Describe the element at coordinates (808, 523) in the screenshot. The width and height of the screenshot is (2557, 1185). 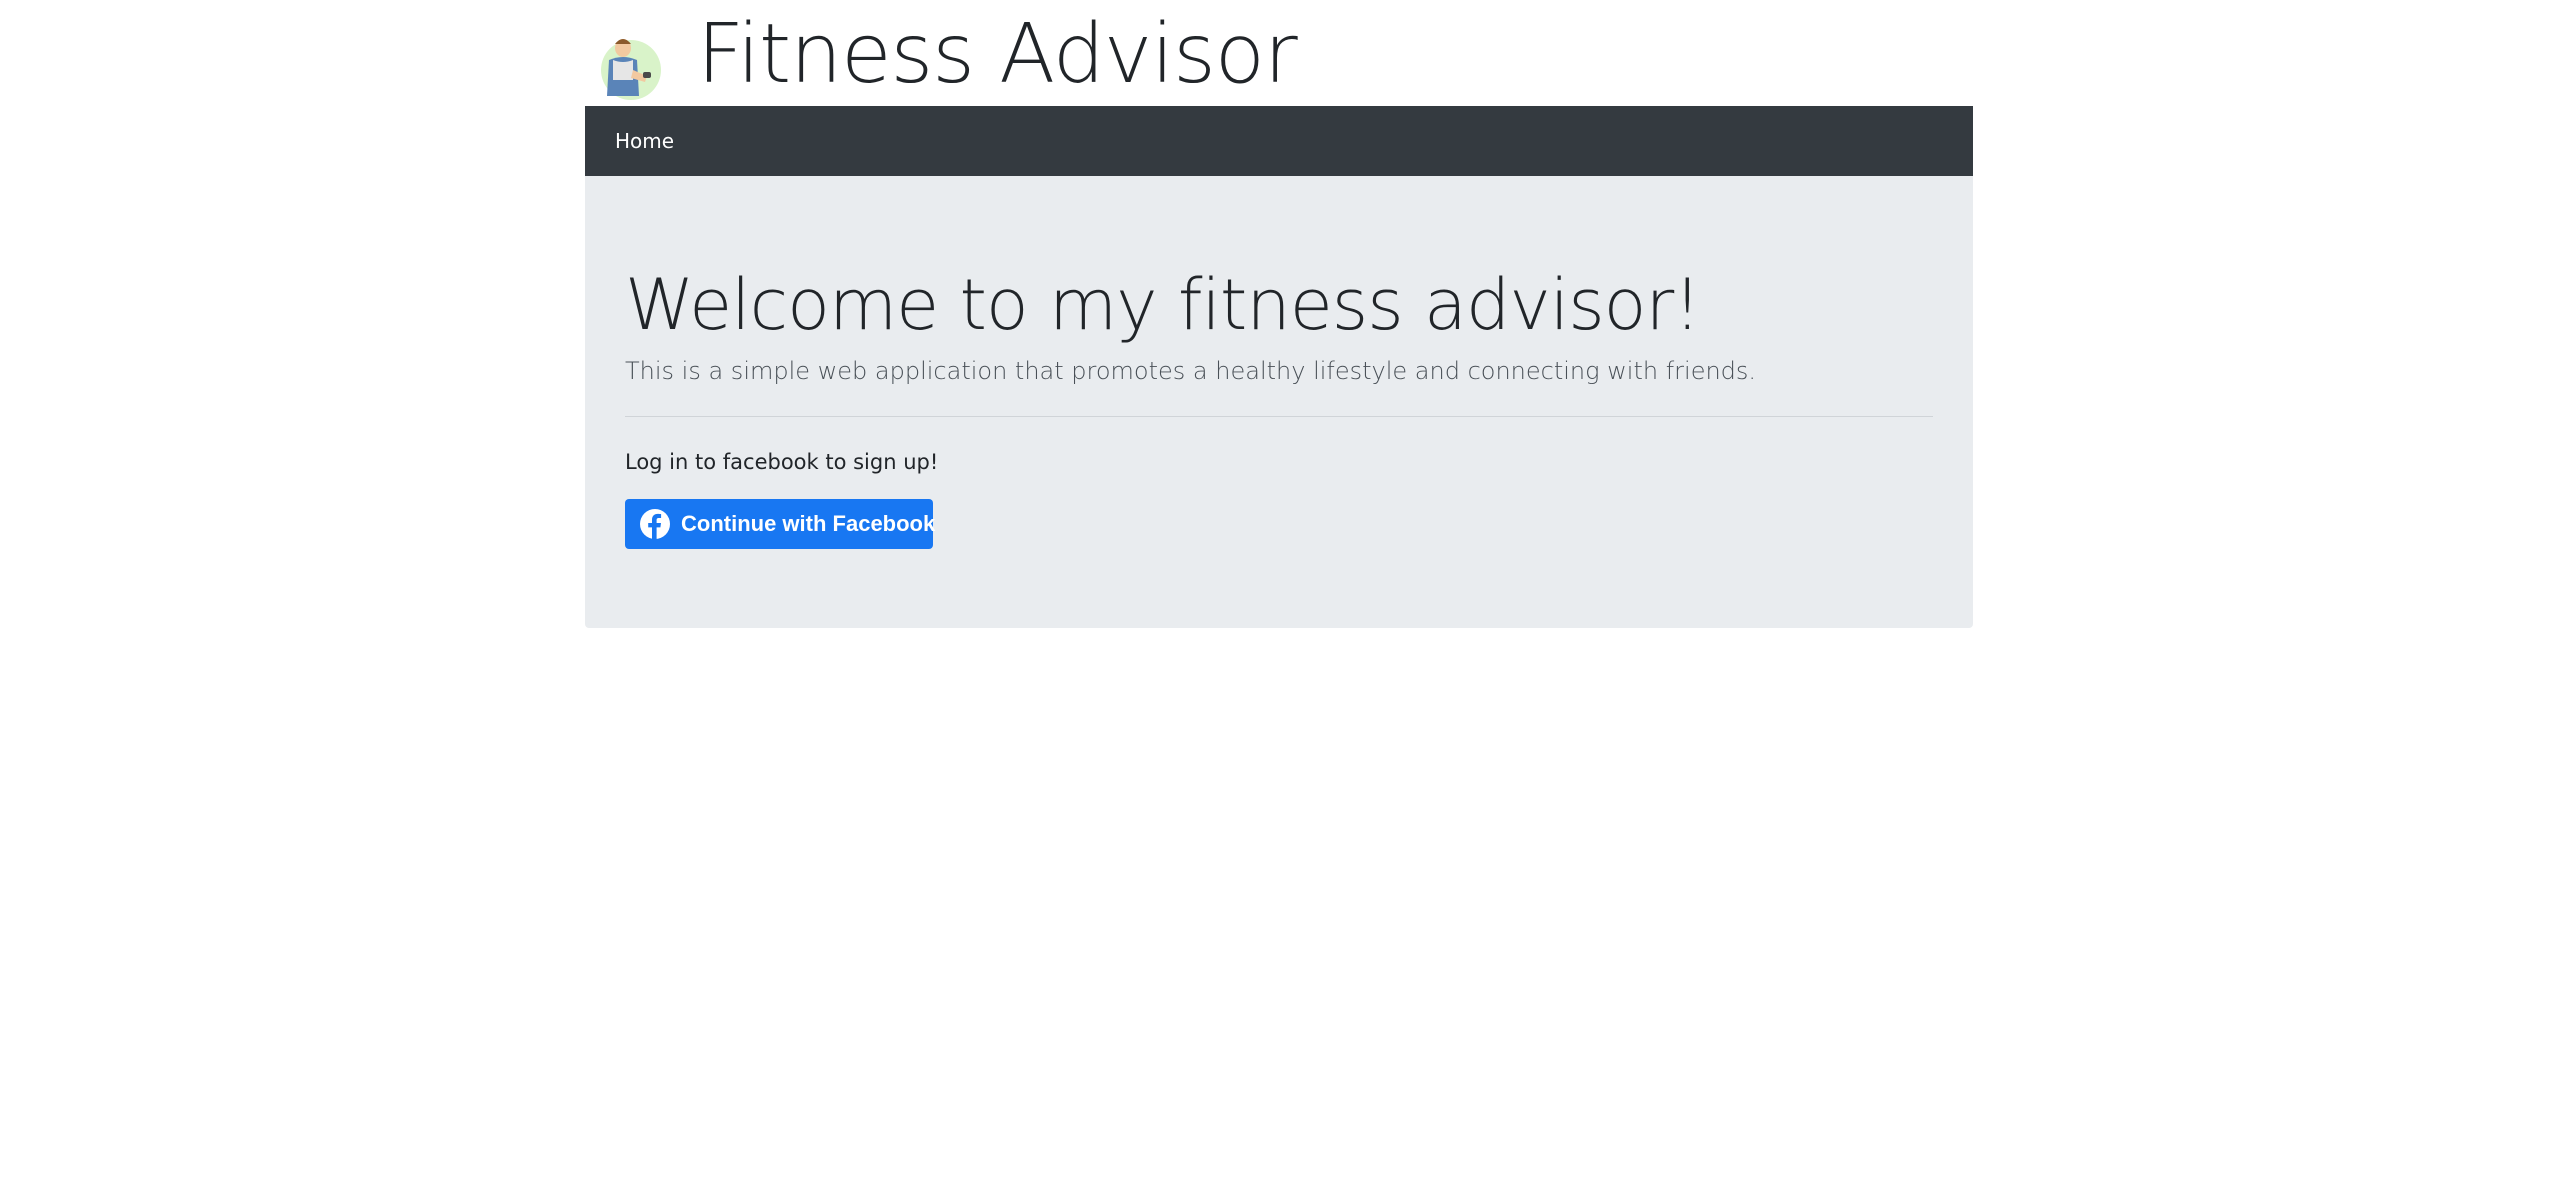
I see `facebook-button-label: Continue with Facebook` at that location.